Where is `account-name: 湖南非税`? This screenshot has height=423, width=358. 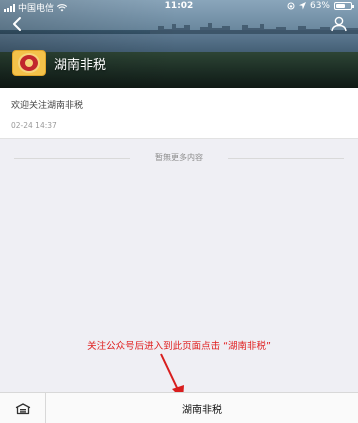 account-name: 湖南非税 is located at coordinates (80, 65).